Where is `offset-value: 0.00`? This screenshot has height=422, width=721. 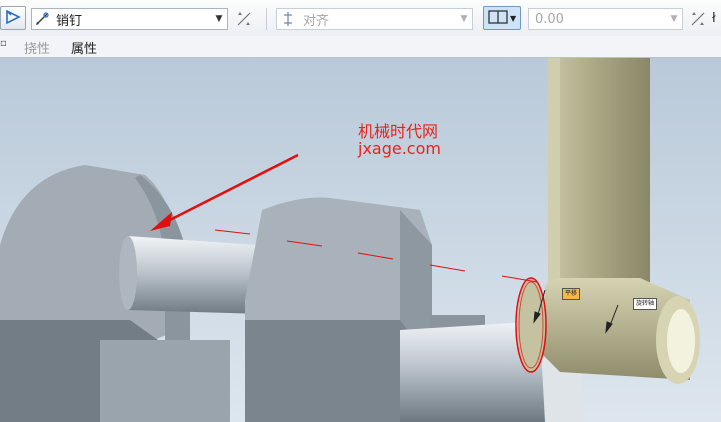
offset-value: 0.00 is located at coordinates (549, 19).